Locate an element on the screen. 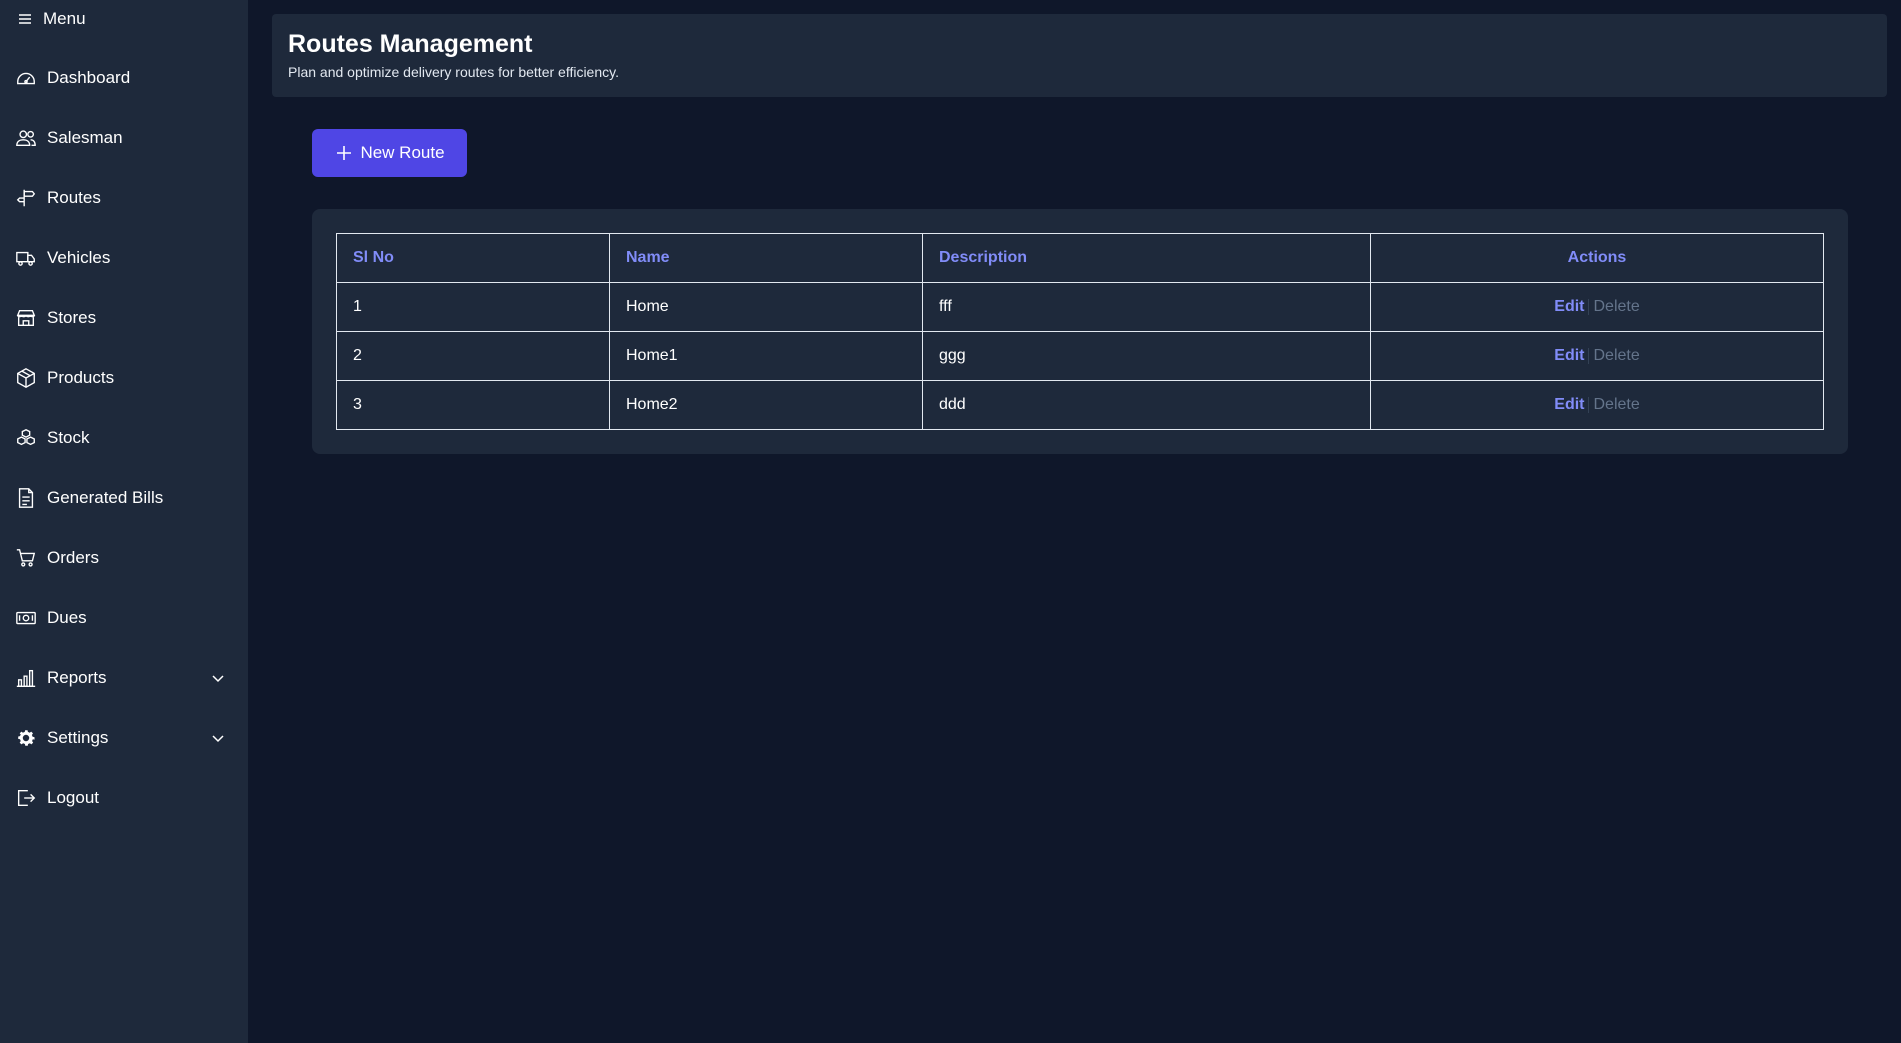 Image resolution: width=1901 pixels, height=1043 pixels. cell-description: fff is located at coordinates (1146, 307).